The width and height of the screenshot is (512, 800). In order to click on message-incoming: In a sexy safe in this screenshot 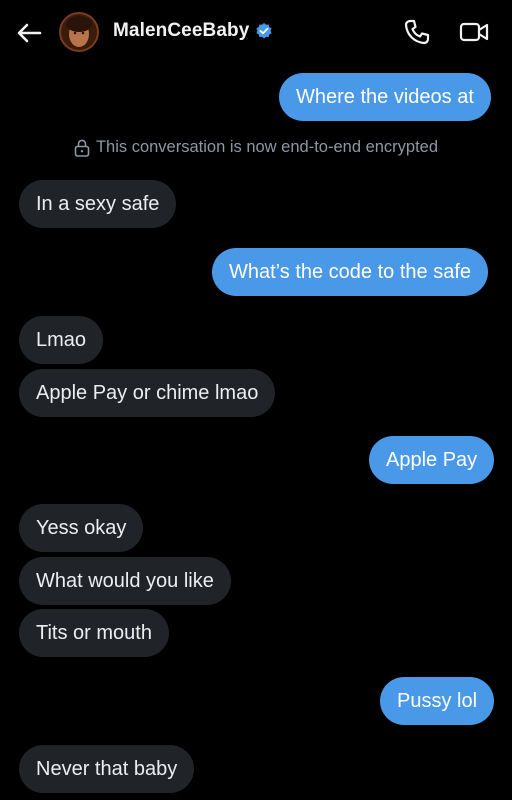, I will do `click(98, 204)`.